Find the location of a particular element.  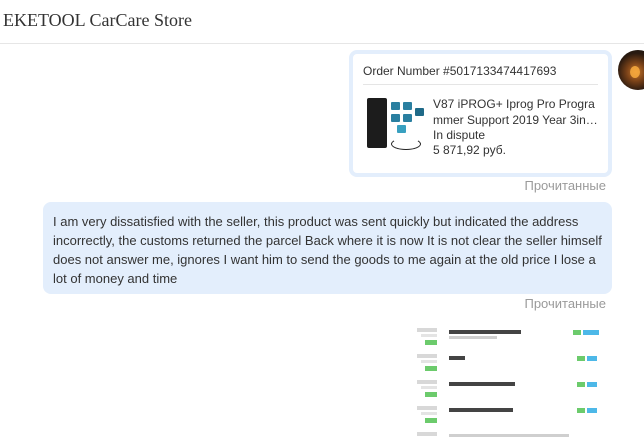

order-status: In dispute is located at coordinates (459, 135).